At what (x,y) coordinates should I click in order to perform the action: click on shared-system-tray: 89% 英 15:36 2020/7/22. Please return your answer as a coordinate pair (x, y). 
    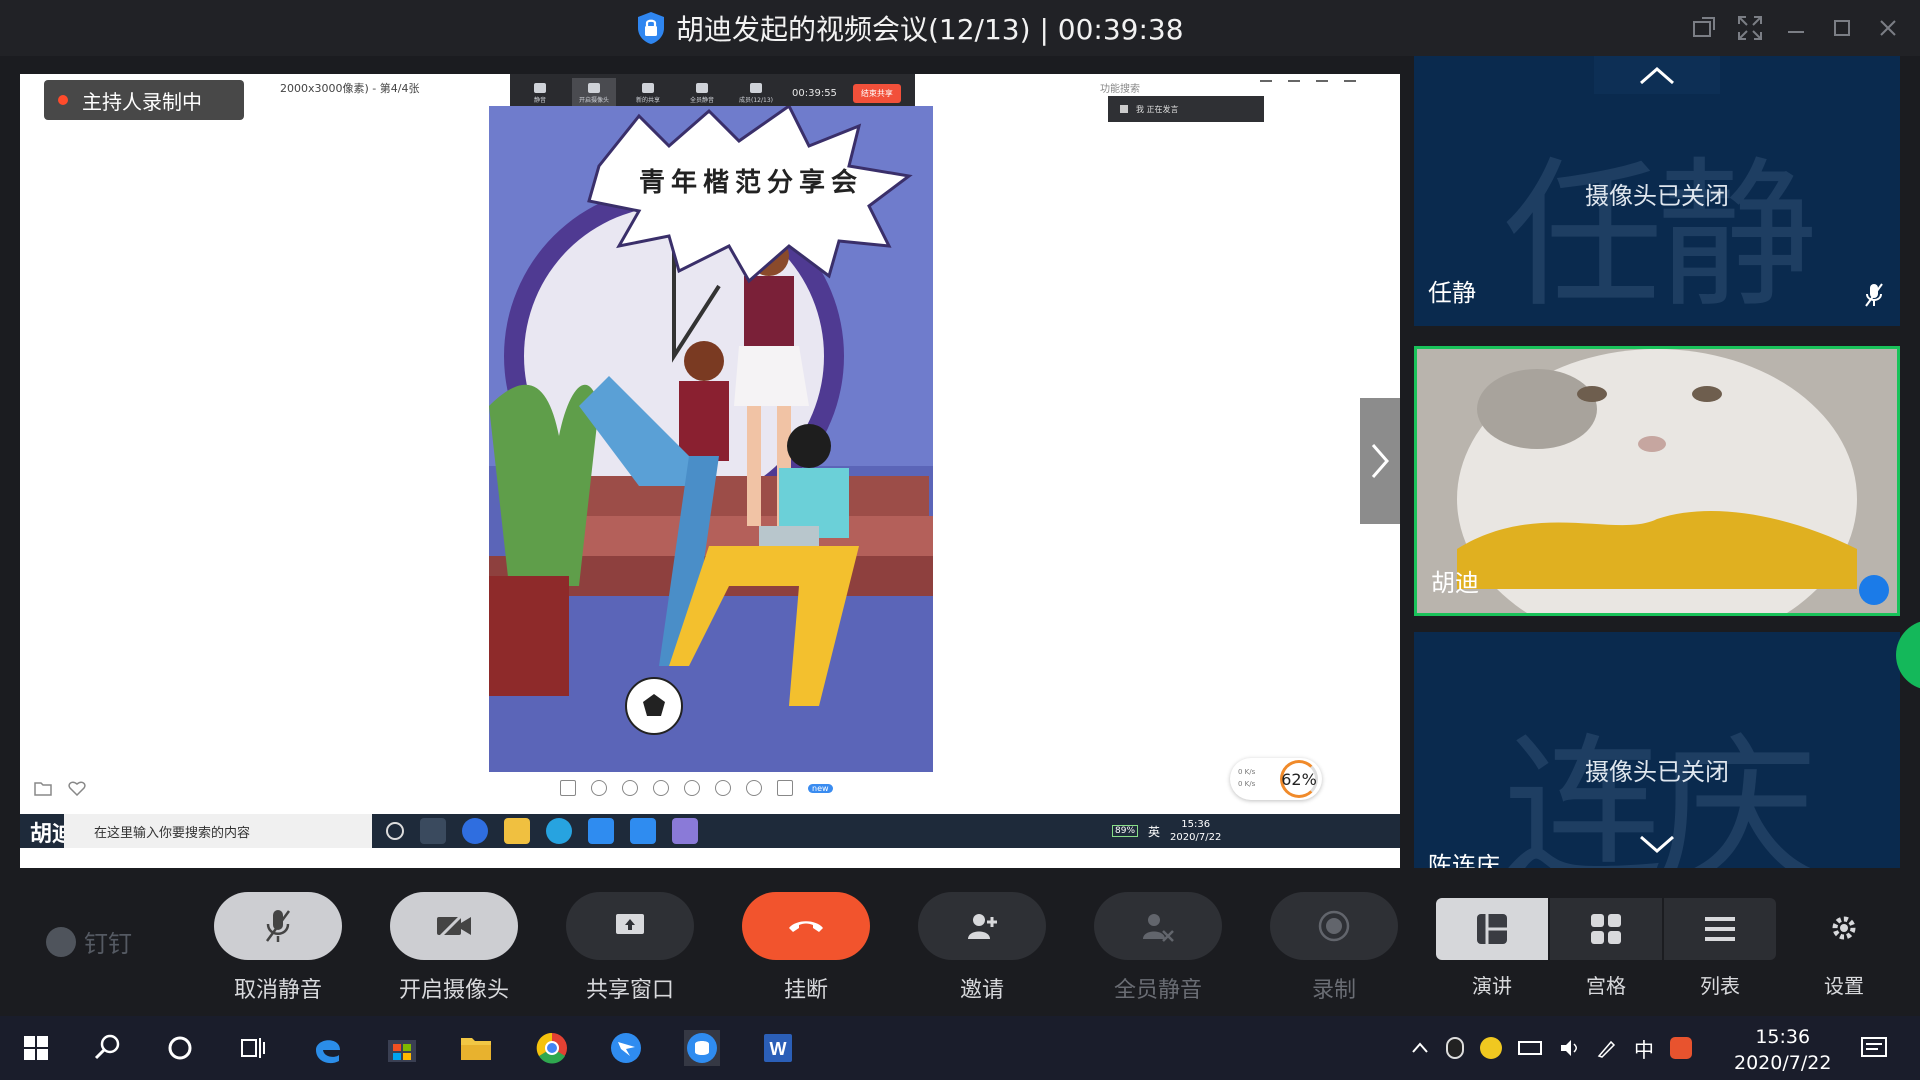
    Looking at the image, I should click on (1166, 831).